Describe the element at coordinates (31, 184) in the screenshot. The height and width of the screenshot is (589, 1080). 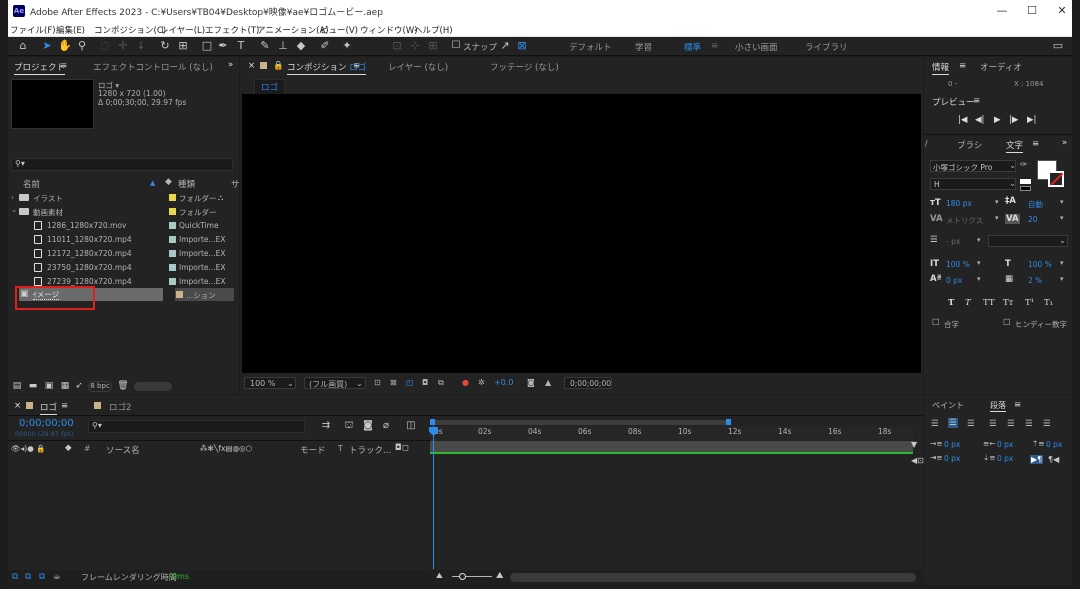
I see `column-name-header: 名前` at that location.